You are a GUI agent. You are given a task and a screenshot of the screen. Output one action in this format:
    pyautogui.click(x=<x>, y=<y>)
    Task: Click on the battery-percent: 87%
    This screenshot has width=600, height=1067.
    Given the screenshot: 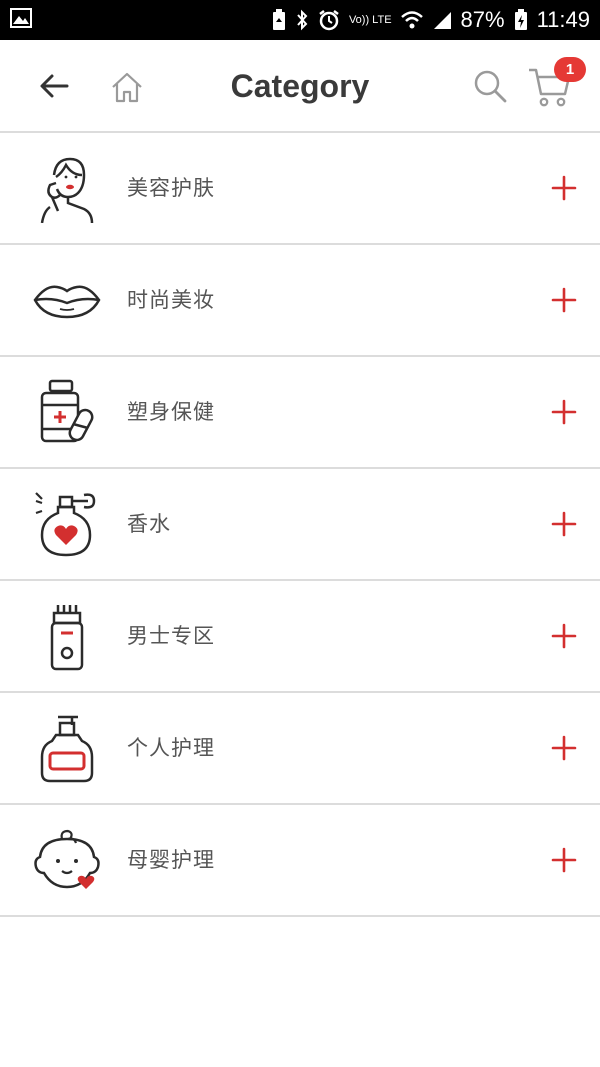 What is the action you would take?
    pyautogui.click(x=482, y=19)
    